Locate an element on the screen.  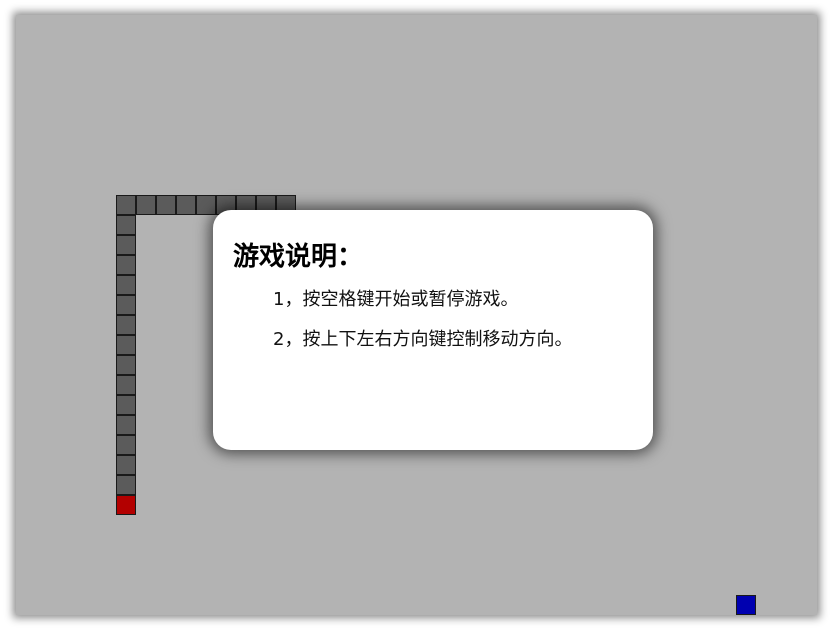
instruction-item: 1，按空格键开始或暂停游戏。 is located at coordinates (396, 299).